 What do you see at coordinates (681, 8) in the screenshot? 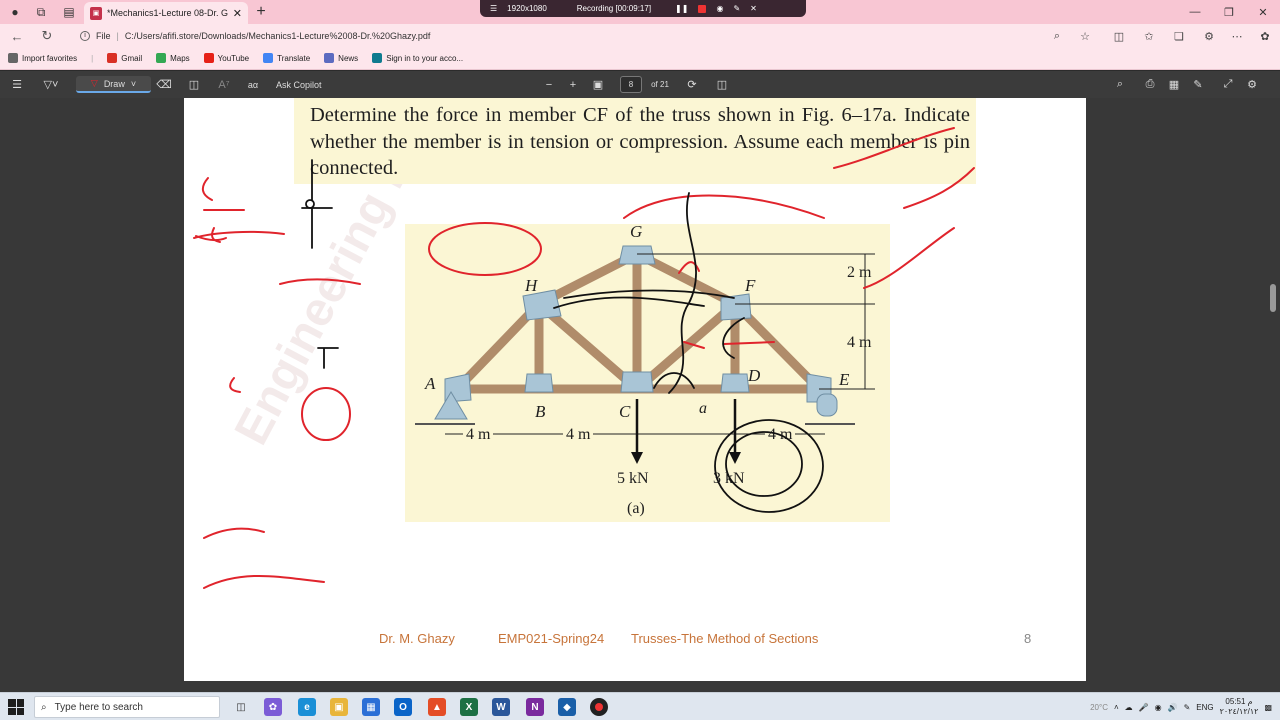
I see `pause-icon: ❚❚` at bounding box center [681, 8].